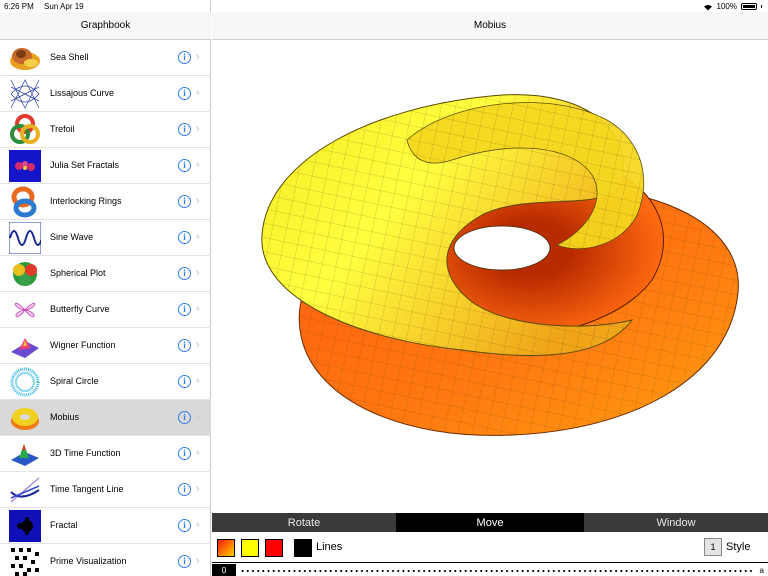 The width and height of the screenshot is (768, 576). I want to click on sidebar-title: Graphbook, so click(105, 25).